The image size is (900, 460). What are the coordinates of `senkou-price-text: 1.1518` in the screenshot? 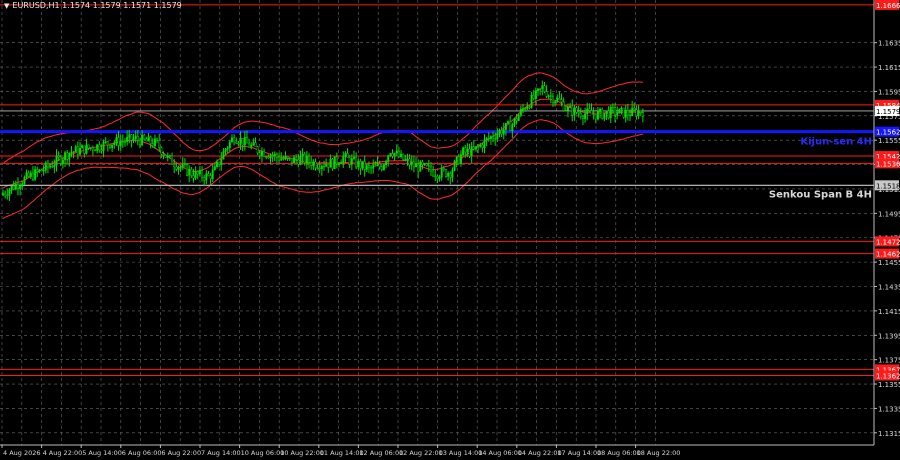 It's located at (888, 186).